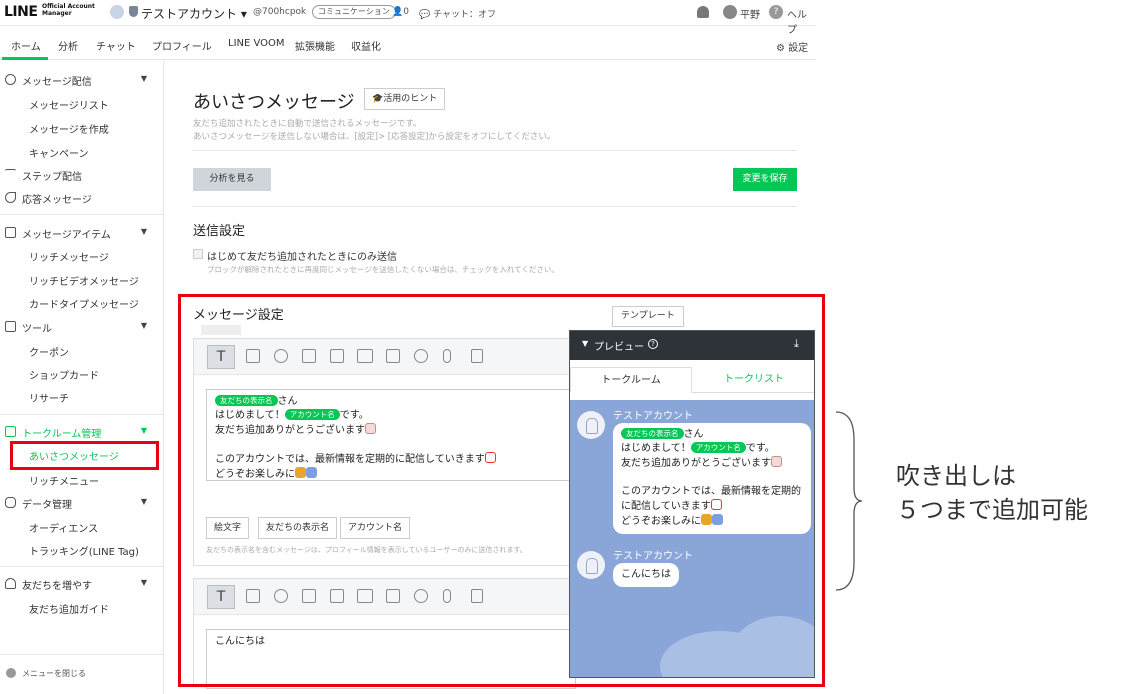  What do you see at coordinates (81, 233) in the screenshot?
I see `sidebar-section-message-items: メッセージアイテム ▼` at bounding box center [81, 233].